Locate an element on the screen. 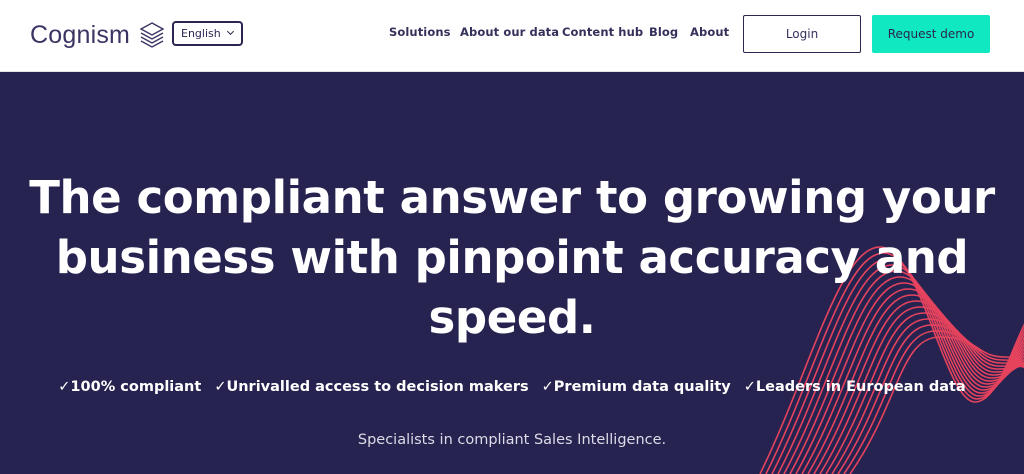  nav-about: About is located at coordinates (709, 32).